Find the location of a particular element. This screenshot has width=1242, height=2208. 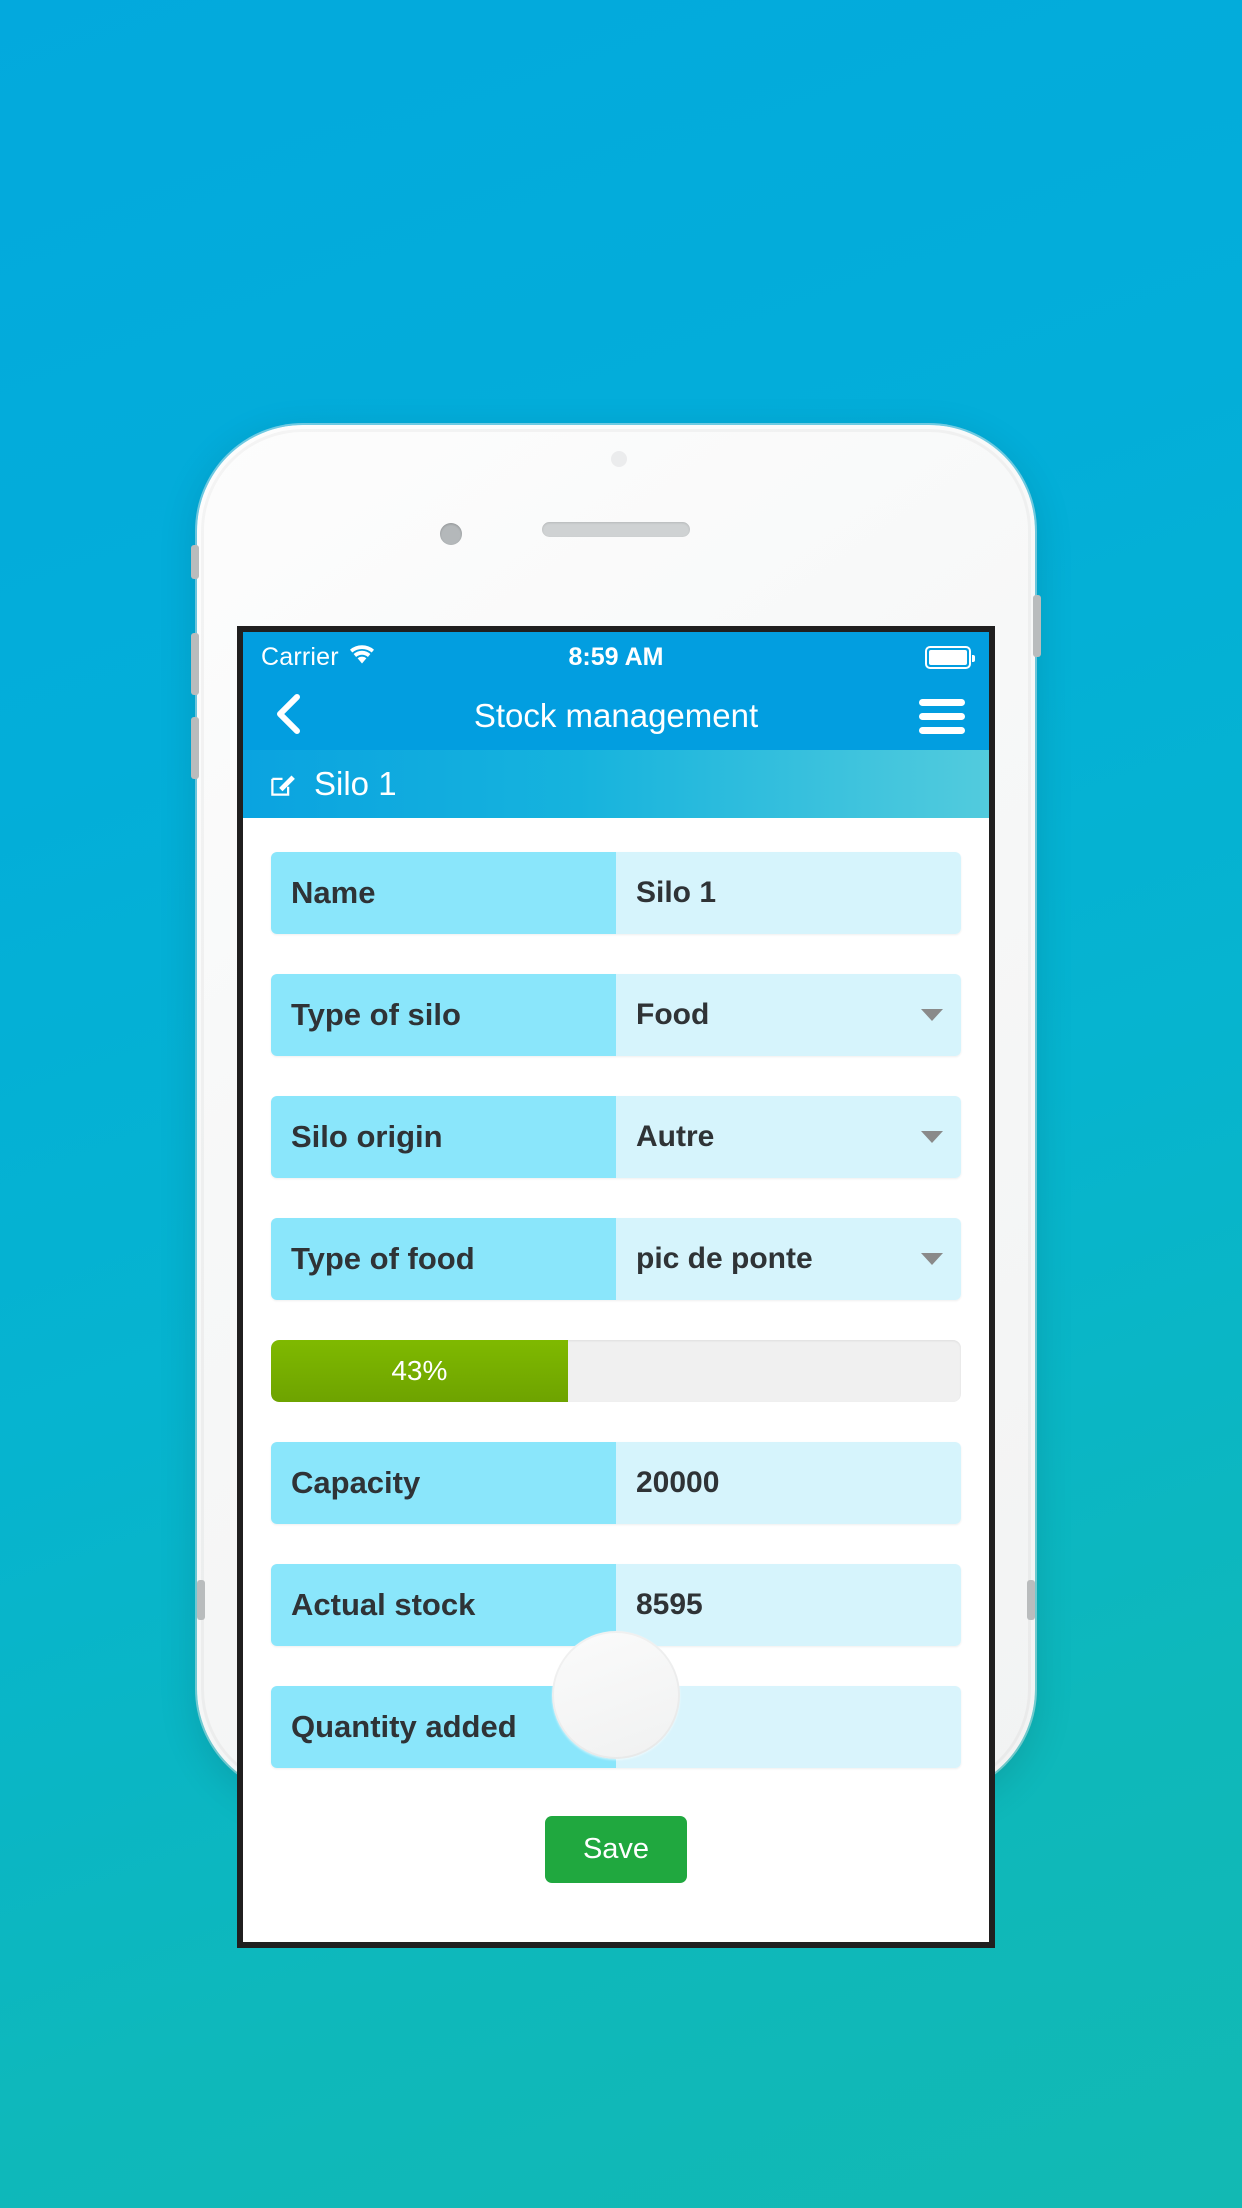

chevron-left-icon is located at coordinates (288, 716).